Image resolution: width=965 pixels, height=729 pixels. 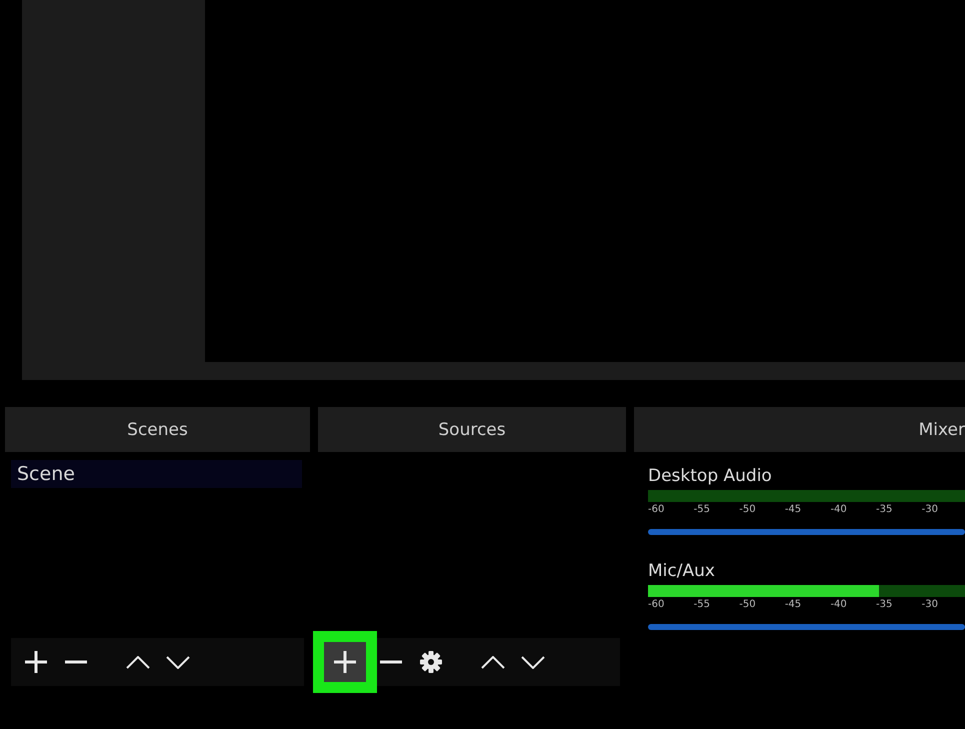 I want to click on panel-header: Sources, so click(x=472, y=429).